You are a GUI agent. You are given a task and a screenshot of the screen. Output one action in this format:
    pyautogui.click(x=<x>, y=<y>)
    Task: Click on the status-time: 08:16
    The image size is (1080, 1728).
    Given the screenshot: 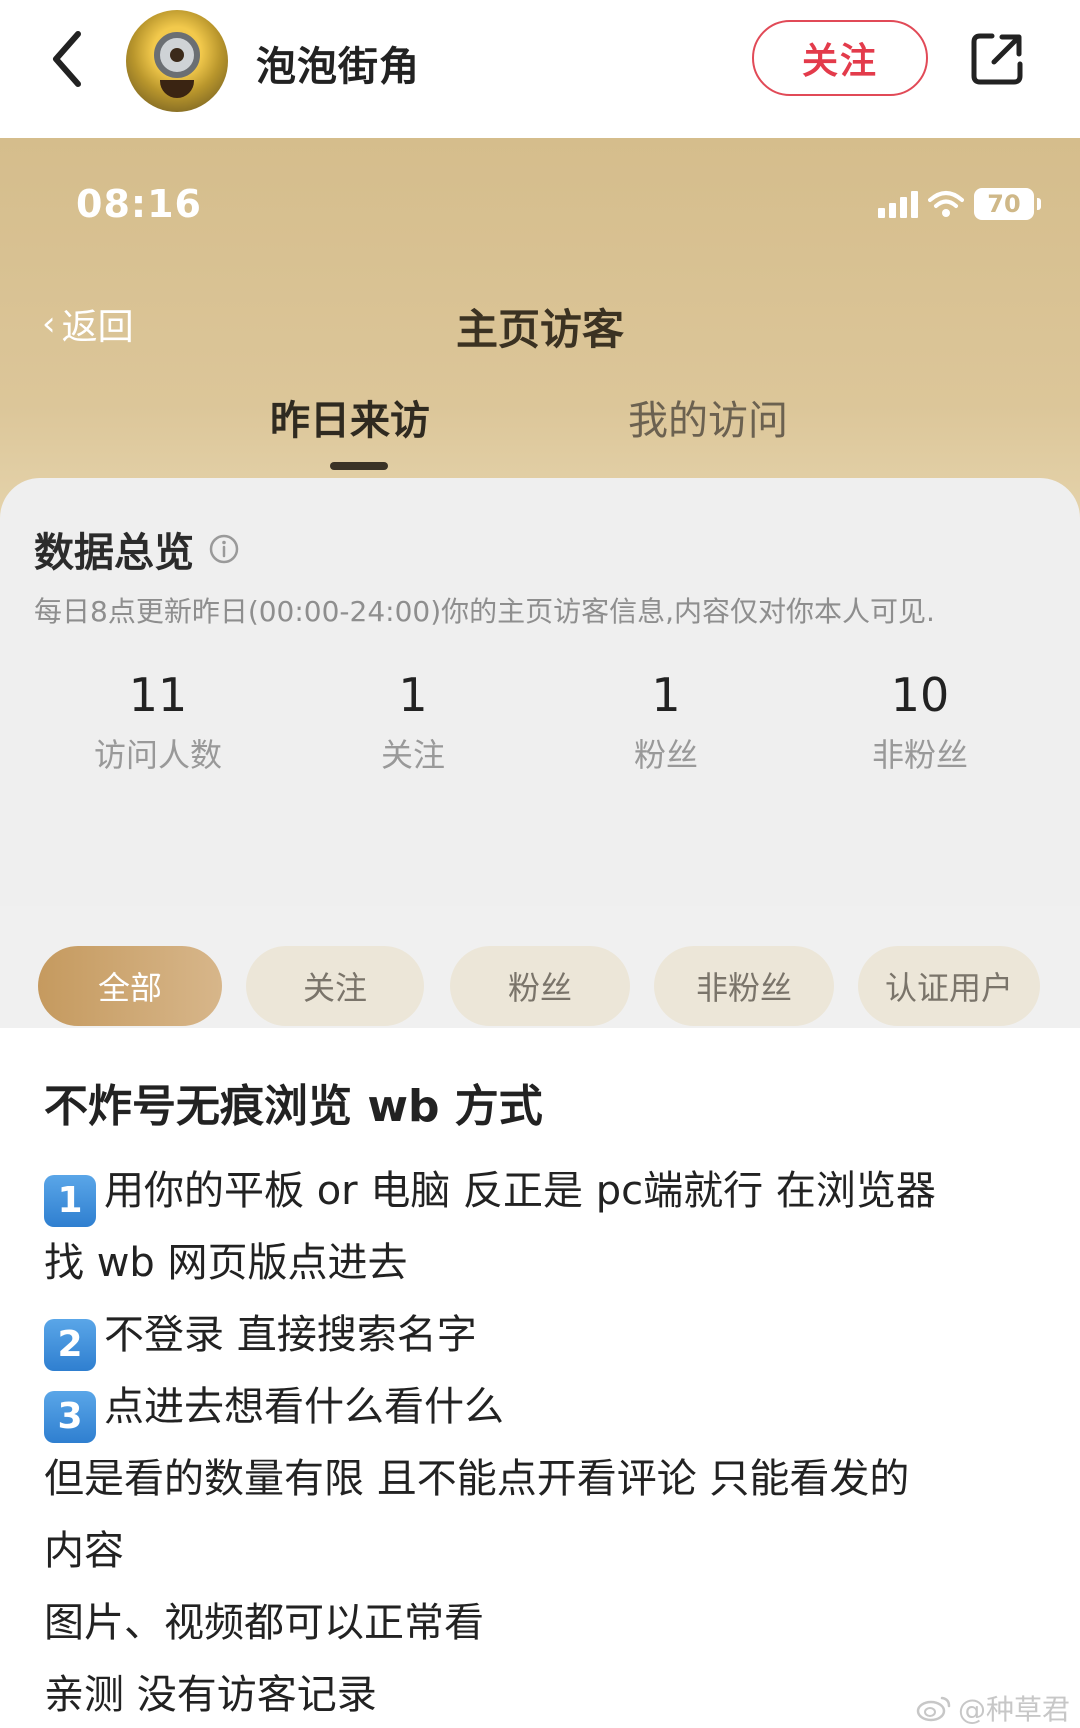 What is the action you would take?
    pyautogui.click(x=139, y=204)
    